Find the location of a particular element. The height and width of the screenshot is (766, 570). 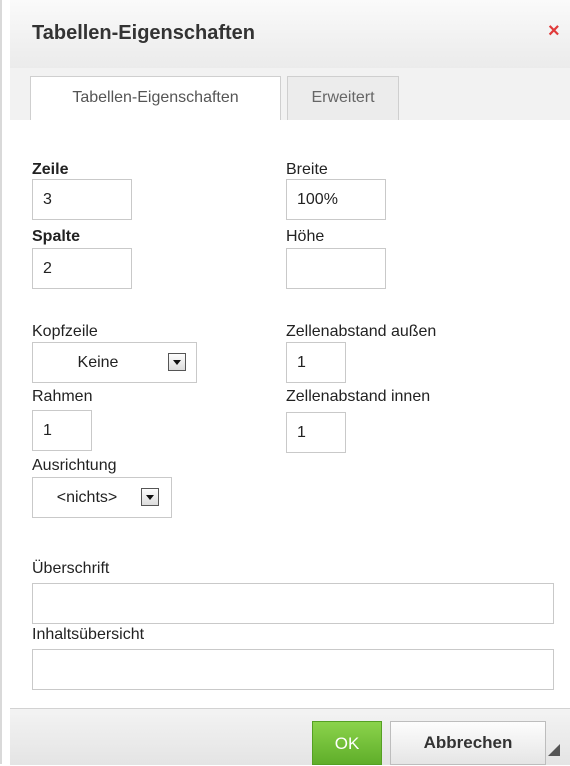

background-edge is located at coordinates (1, 382).